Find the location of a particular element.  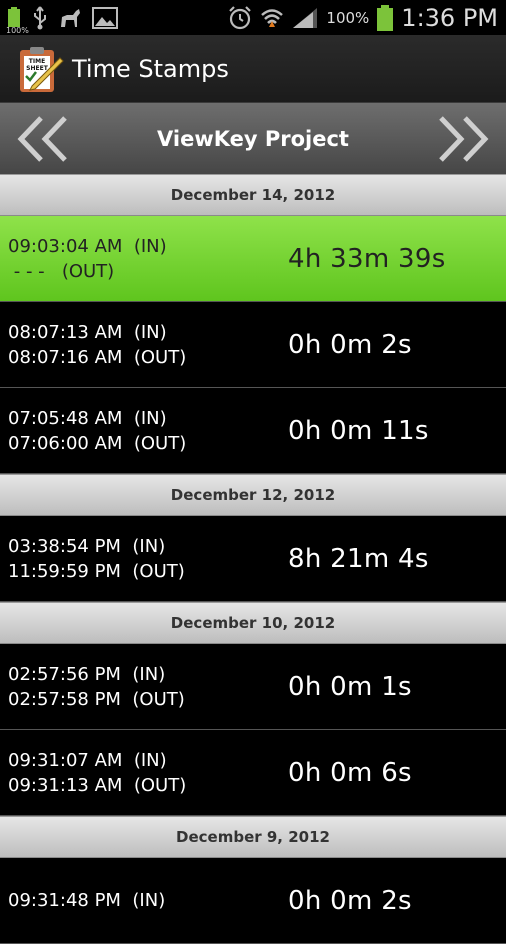

clock-in-time: 03:38:54 PM (IN) is located at coordinates (87, 546).